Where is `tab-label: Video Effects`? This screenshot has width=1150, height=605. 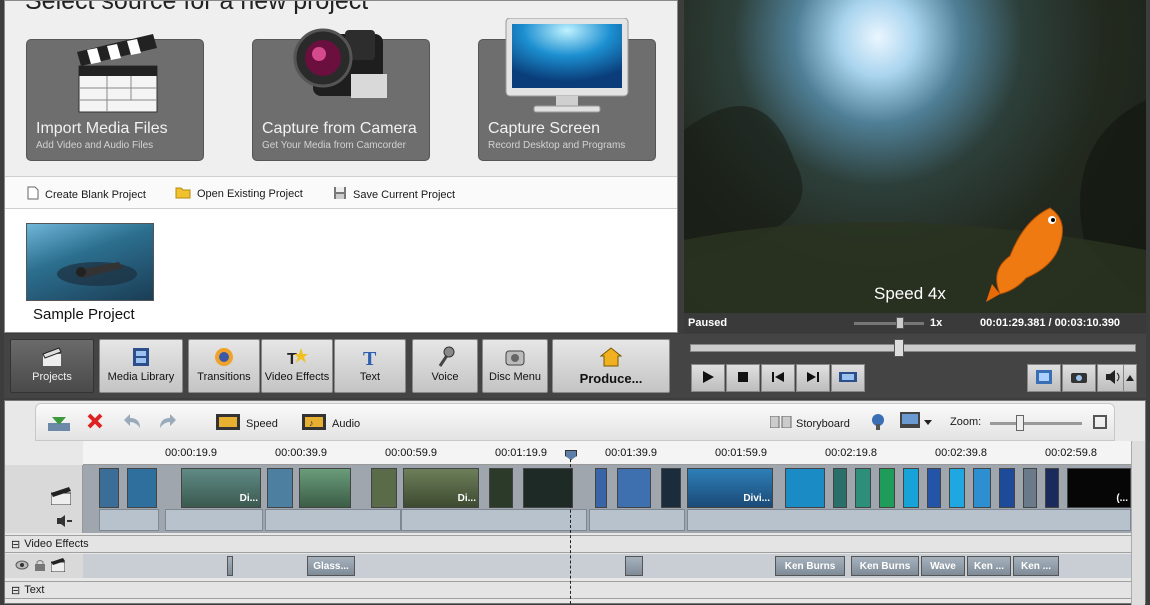 tab-label: Video Effects is located at coordinates (297, 377).